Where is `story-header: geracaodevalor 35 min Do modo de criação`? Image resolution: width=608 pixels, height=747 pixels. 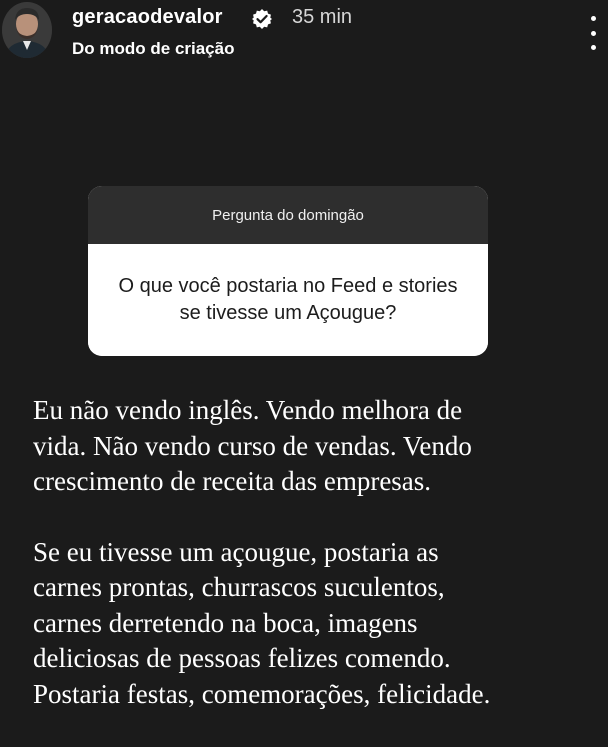
story-header: geracaodevalor 35 min Do modo de criação is located at coordinates (304, 35).